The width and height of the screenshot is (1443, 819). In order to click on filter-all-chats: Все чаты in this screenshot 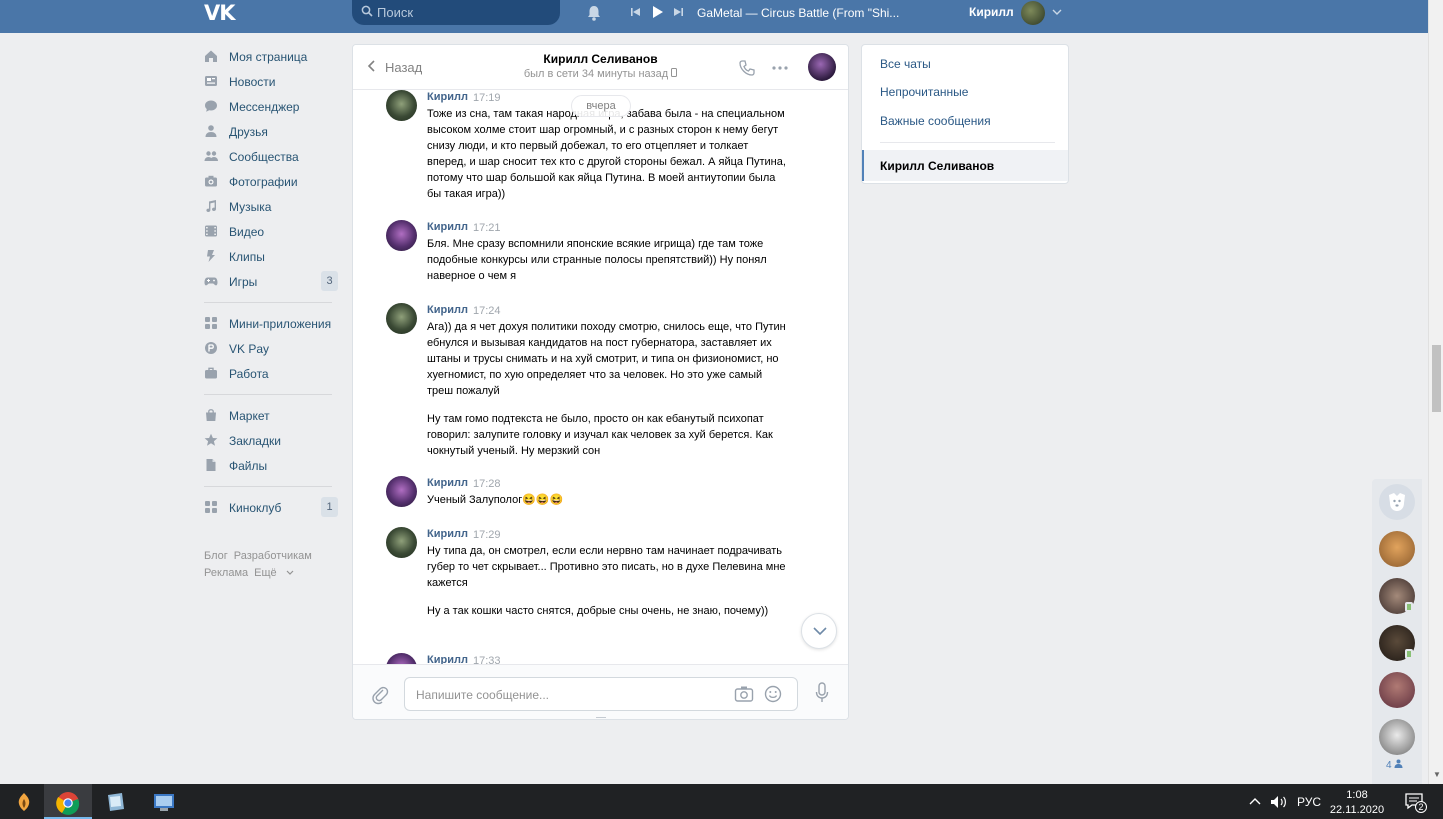, I will do `click(905, 64)`.